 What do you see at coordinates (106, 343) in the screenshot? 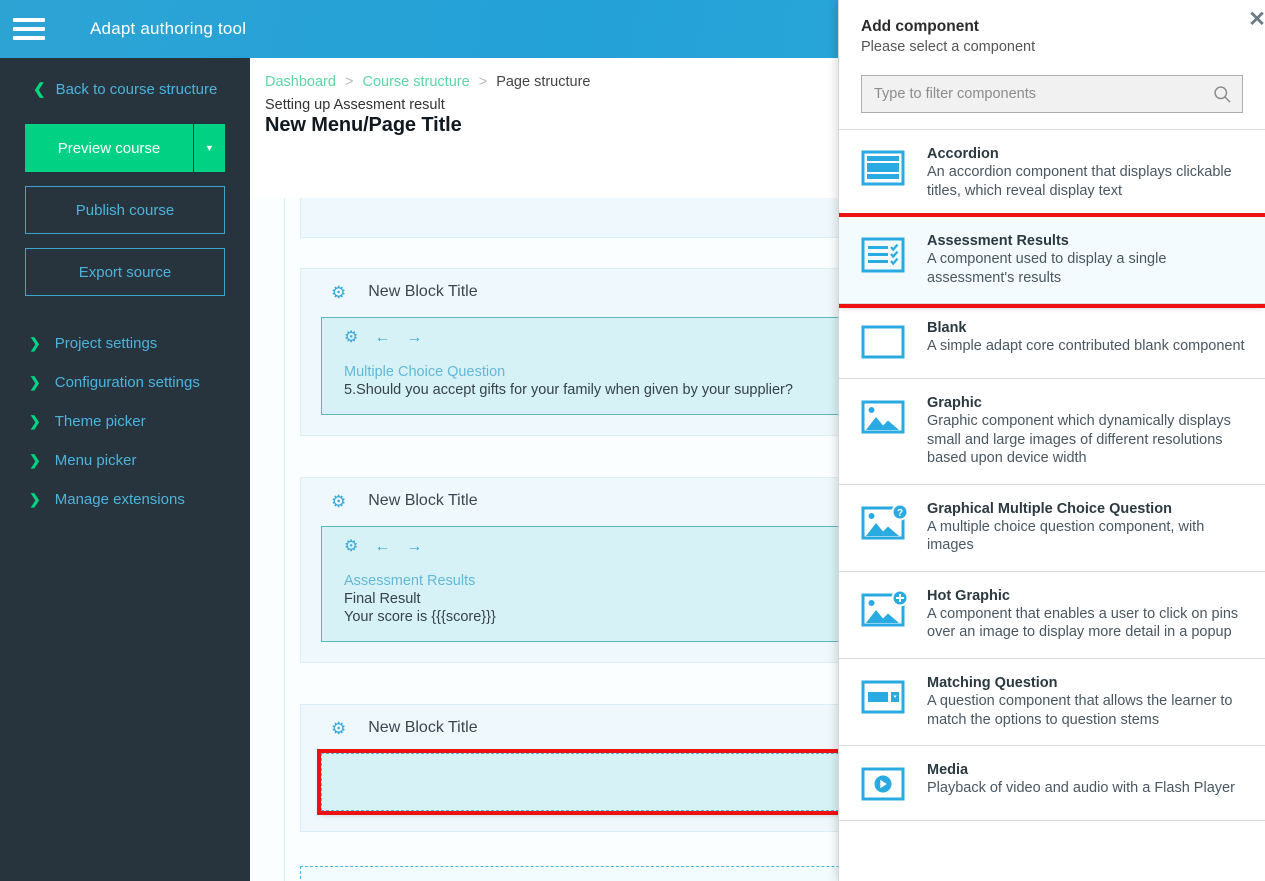
I see `sidebar-item-label: Project settings` at bounding box center [106, 343].